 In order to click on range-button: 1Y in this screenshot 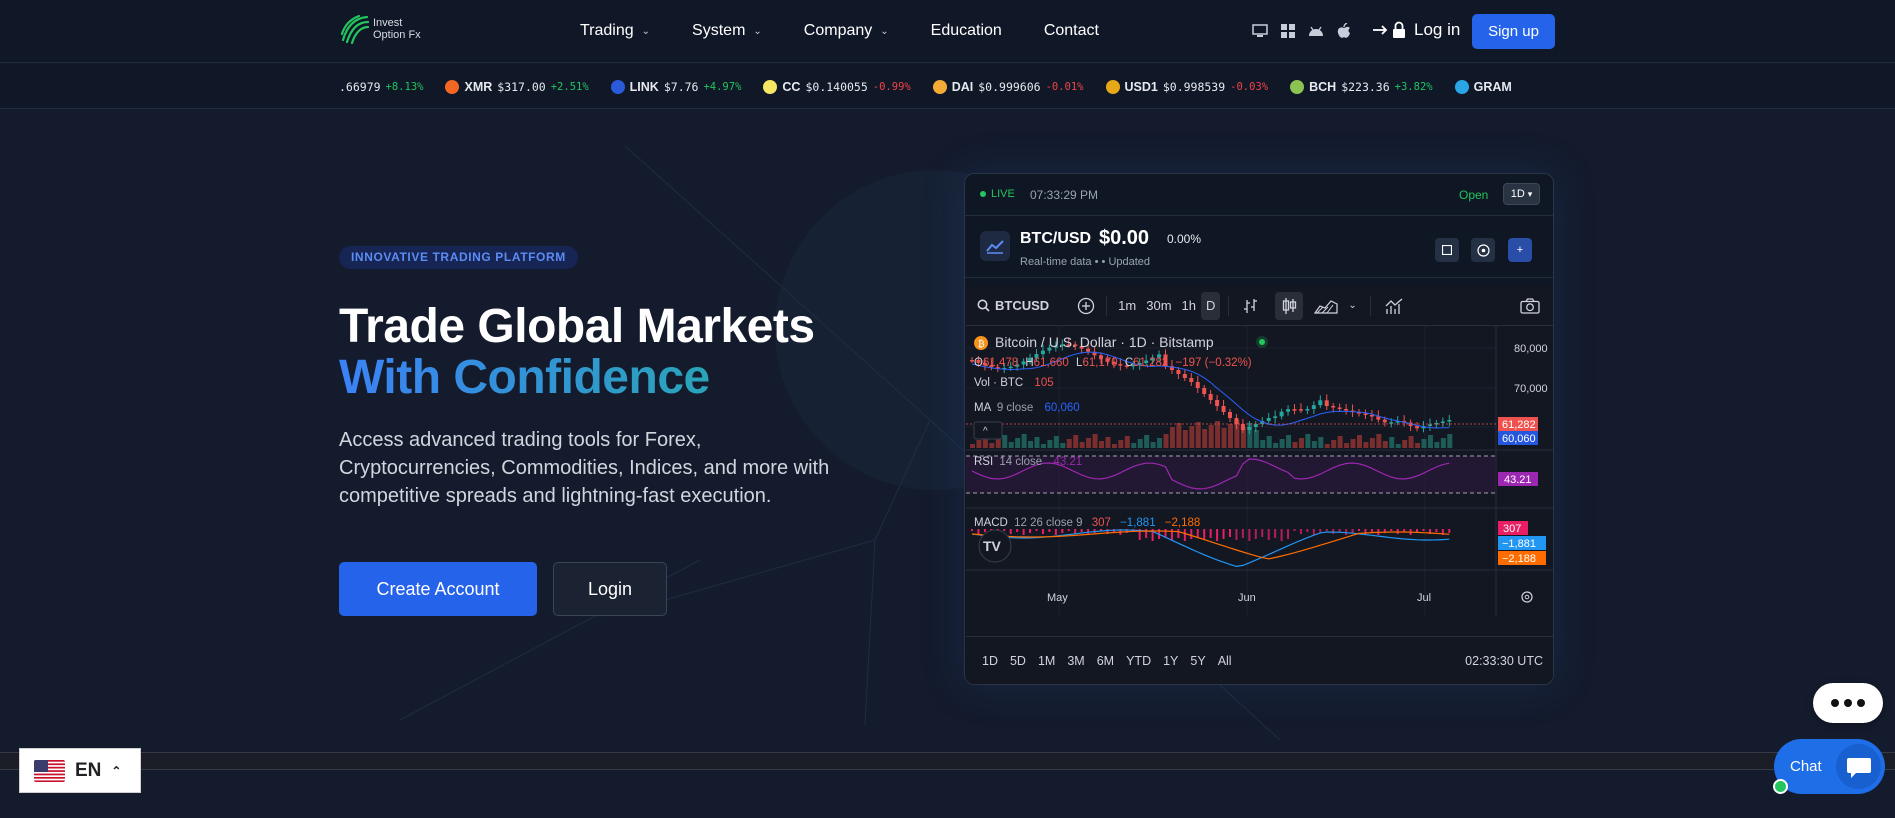, I will do `click(1170, 661)`.